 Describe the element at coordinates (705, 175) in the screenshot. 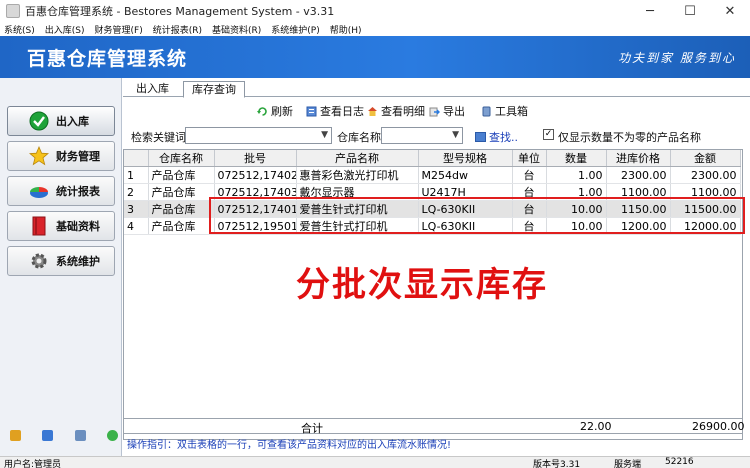

I see `cell-amount: 2300.00` at that location.